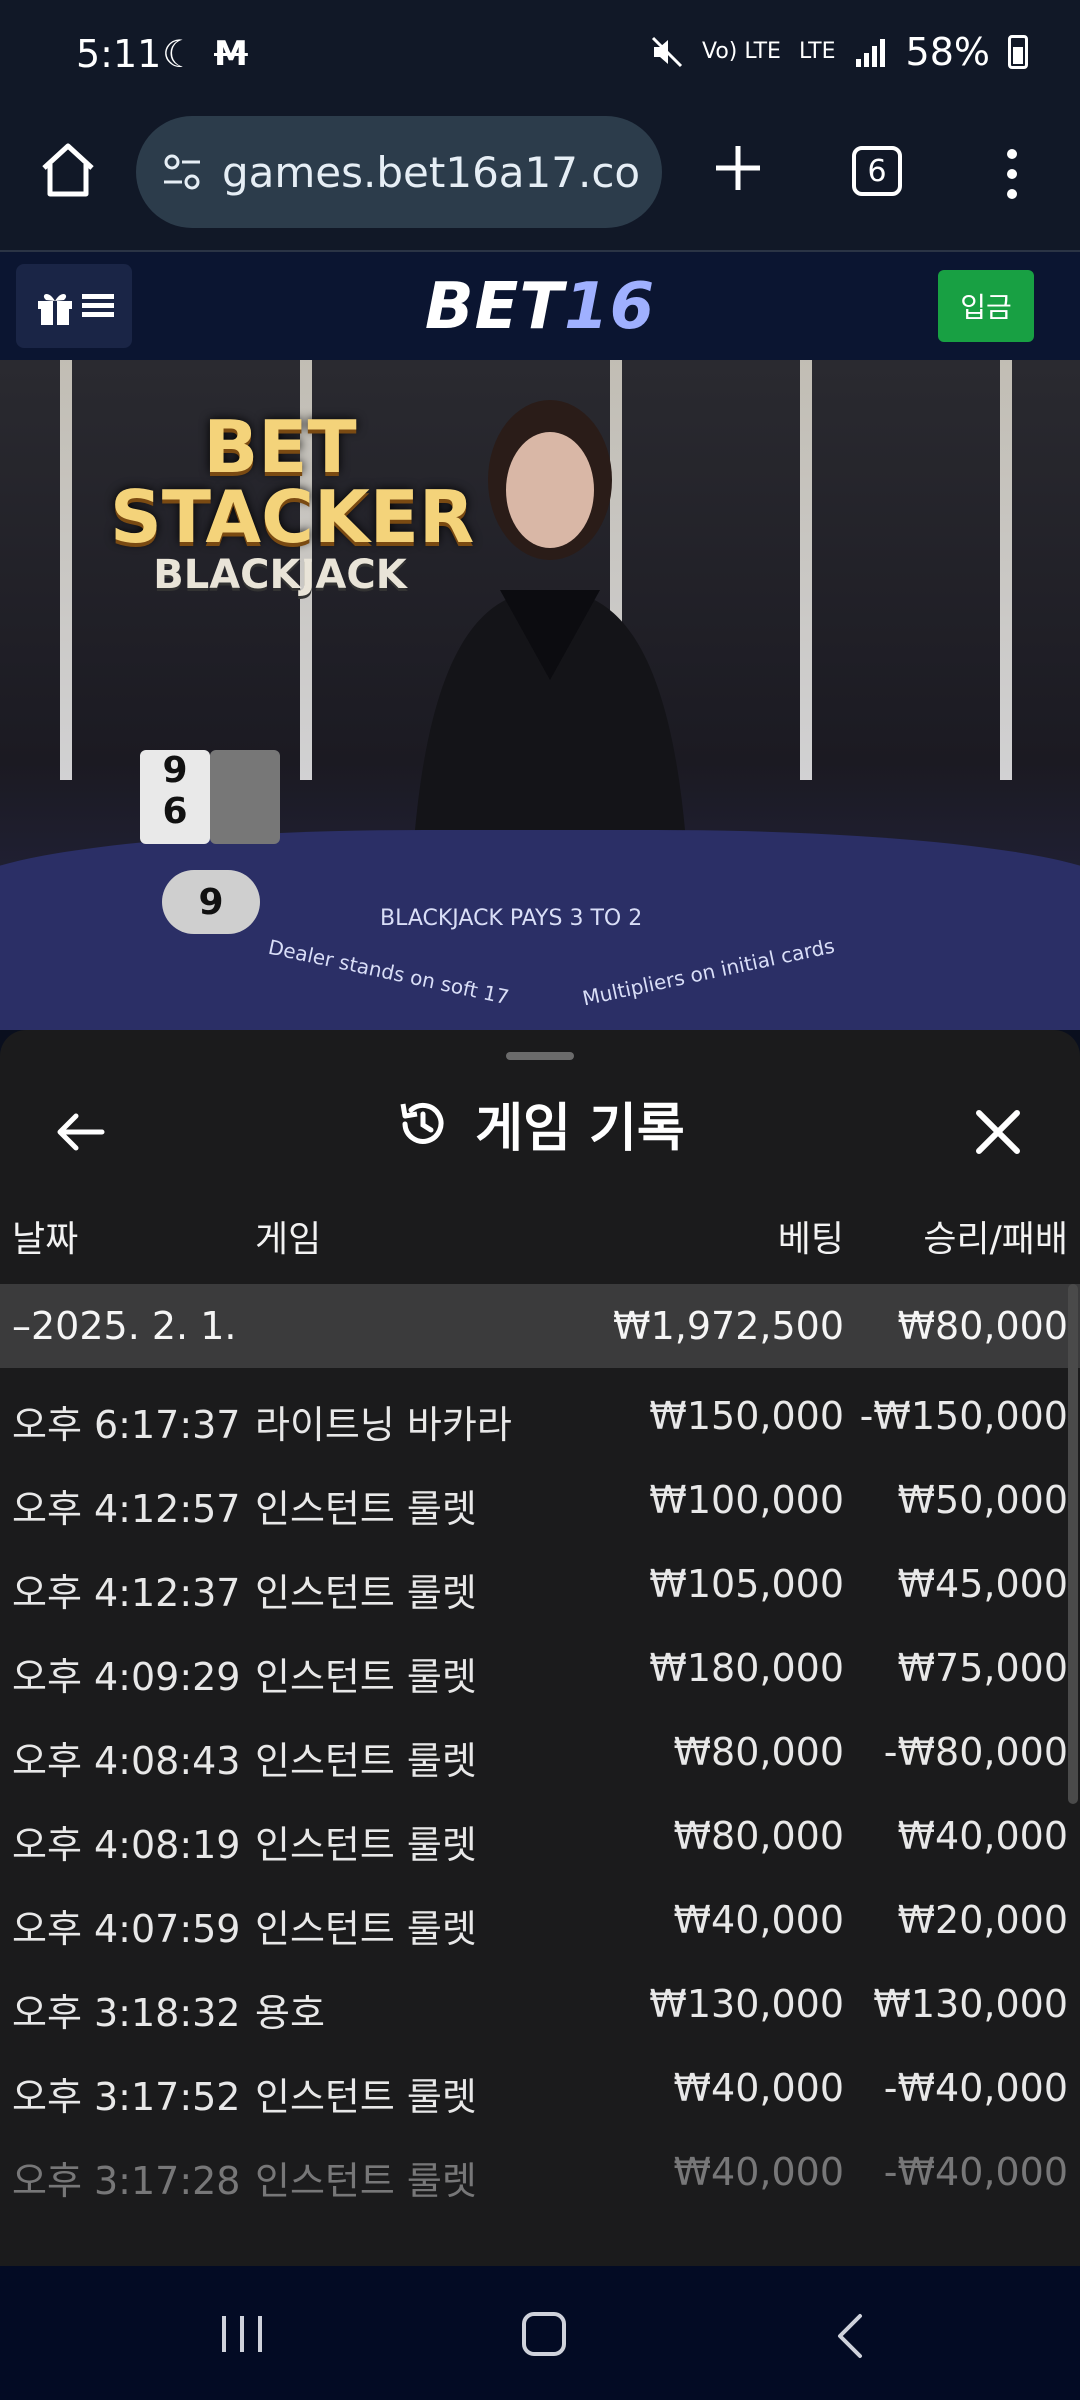 Image resolution: width=1080 pixels, height=2400 pixels. Describe the element at coordinates (667, 52) in the screenshot. I see `mute-icon` at that location.